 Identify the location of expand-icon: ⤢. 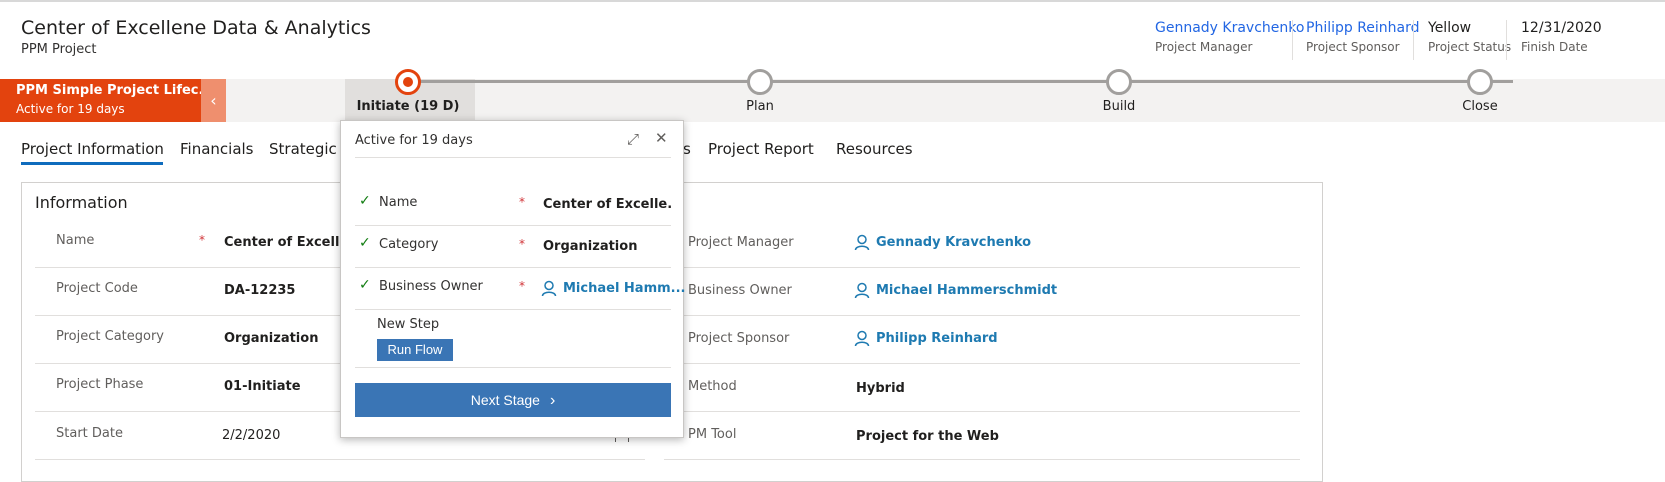
(633, 139).